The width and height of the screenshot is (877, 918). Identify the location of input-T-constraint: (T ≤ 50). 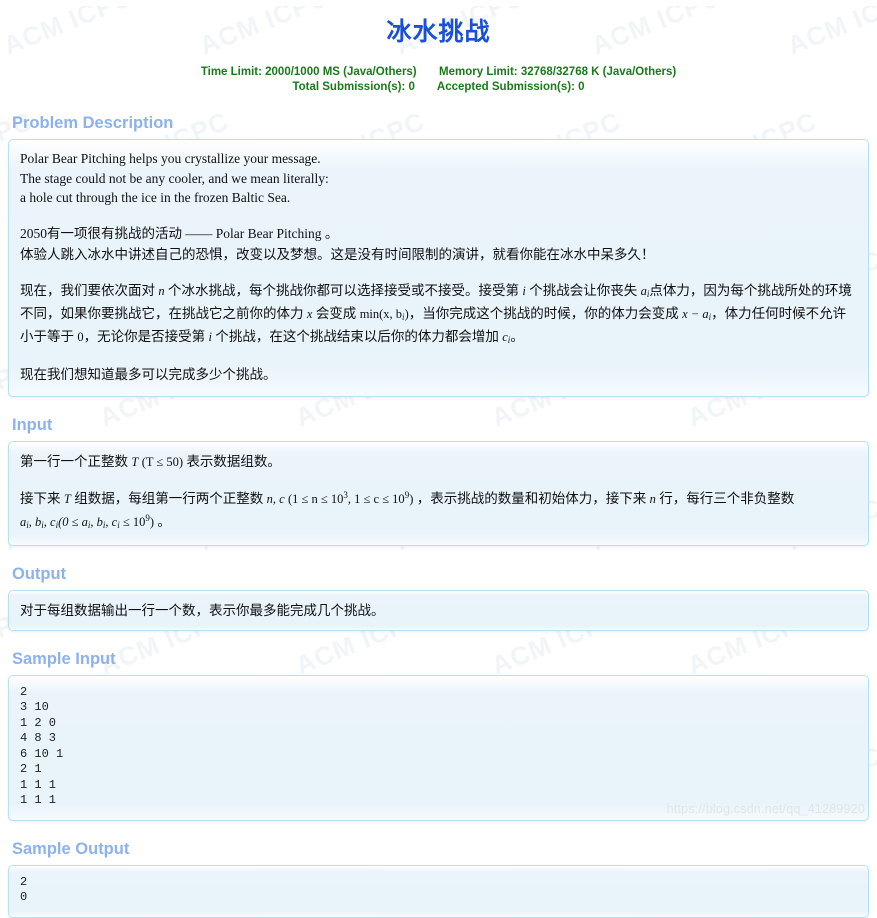
(162, 461).